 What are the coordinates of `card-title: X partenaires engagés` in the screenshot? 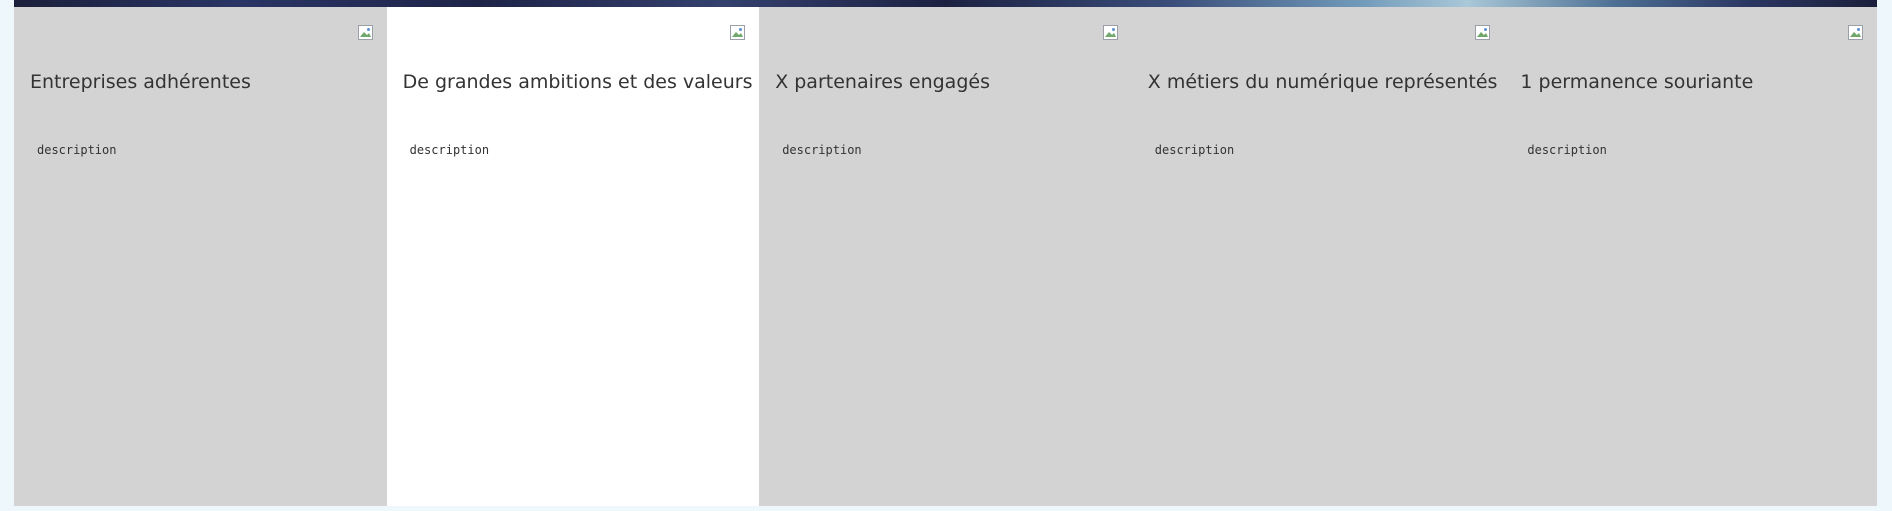 It's located at (882, 82).